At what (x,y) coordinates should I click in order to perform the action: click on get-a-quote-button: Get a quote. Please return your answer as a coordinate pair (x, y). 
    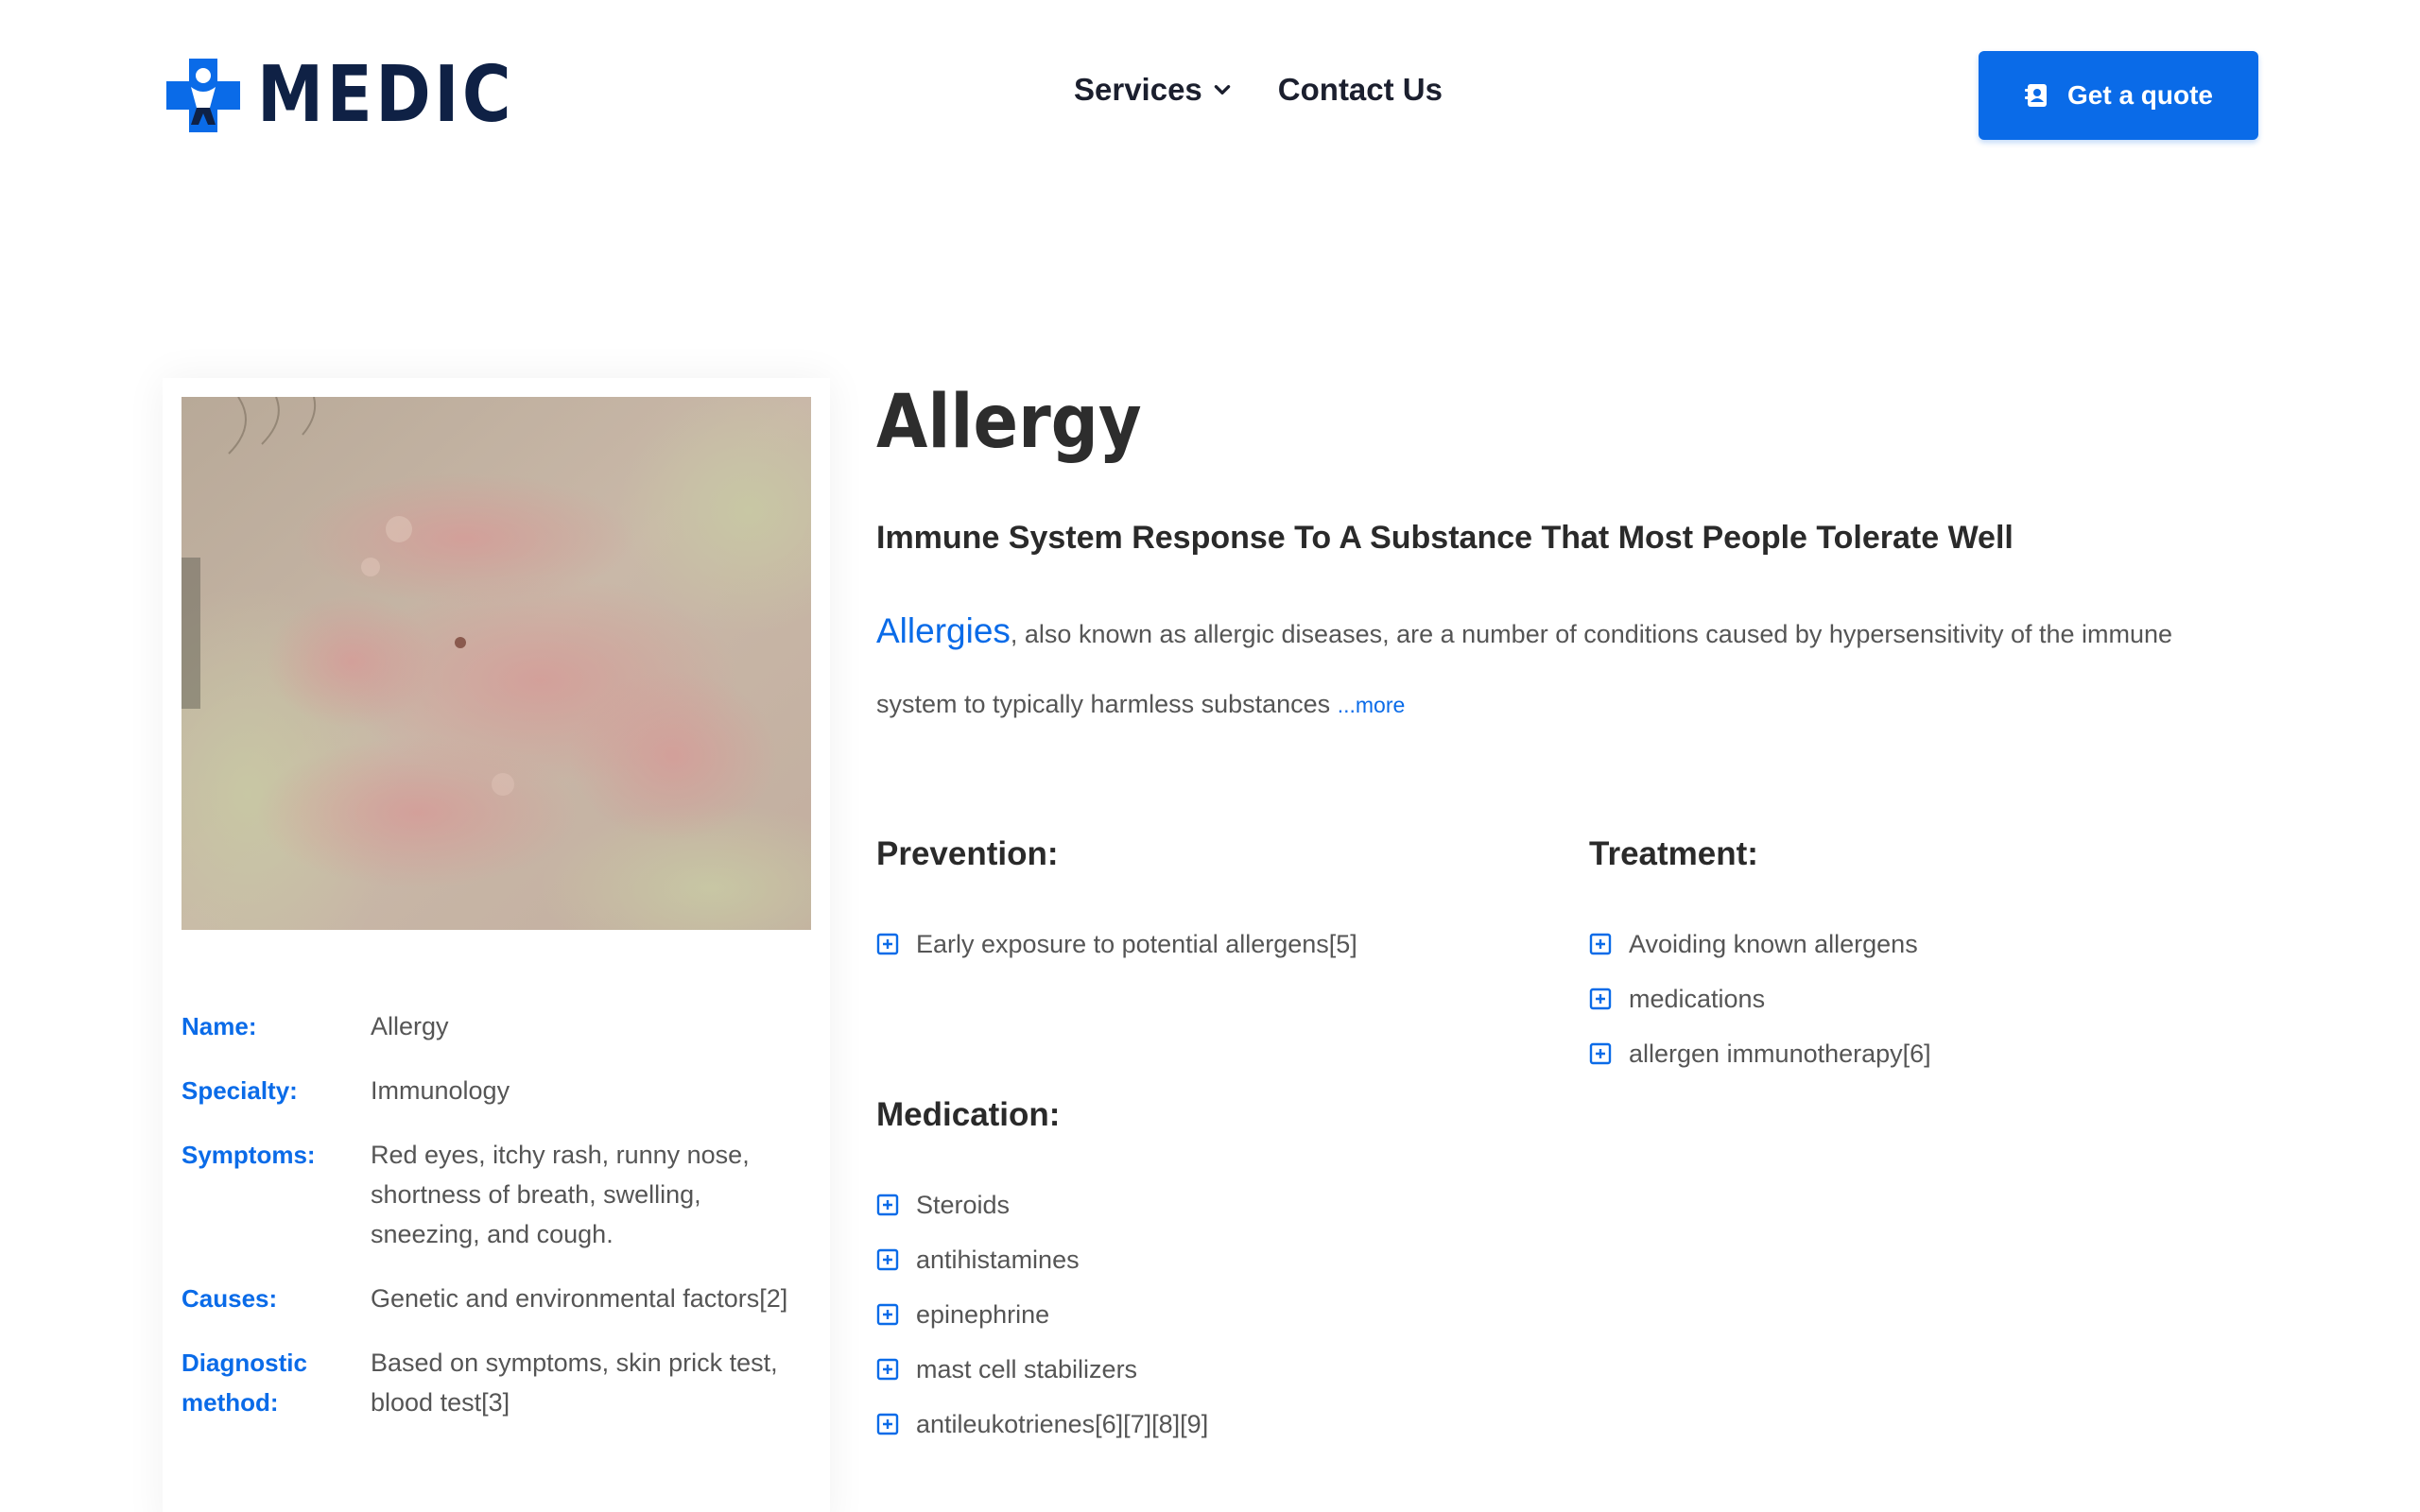
    Looking at the image, I should click on (2118, 95).